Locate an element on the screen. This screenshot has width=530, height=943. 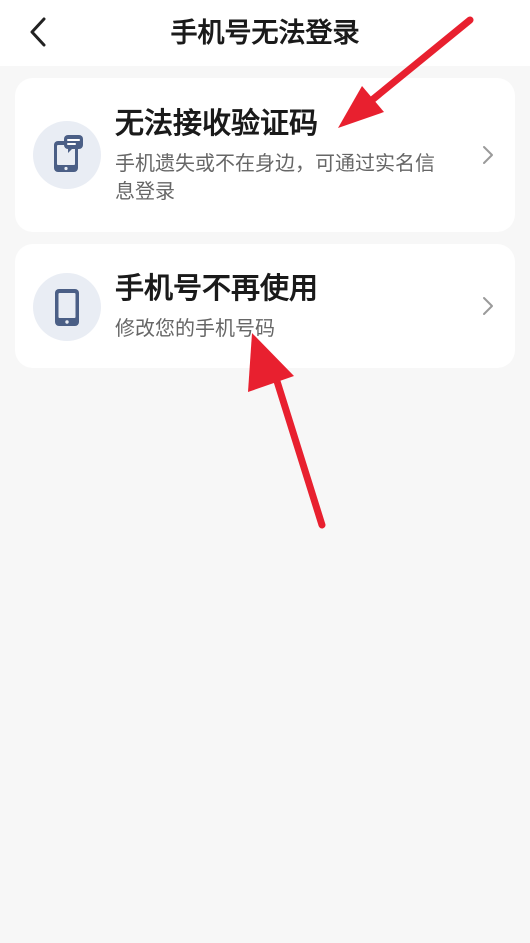
phone-message-icon is located at coordinates (68, 153).